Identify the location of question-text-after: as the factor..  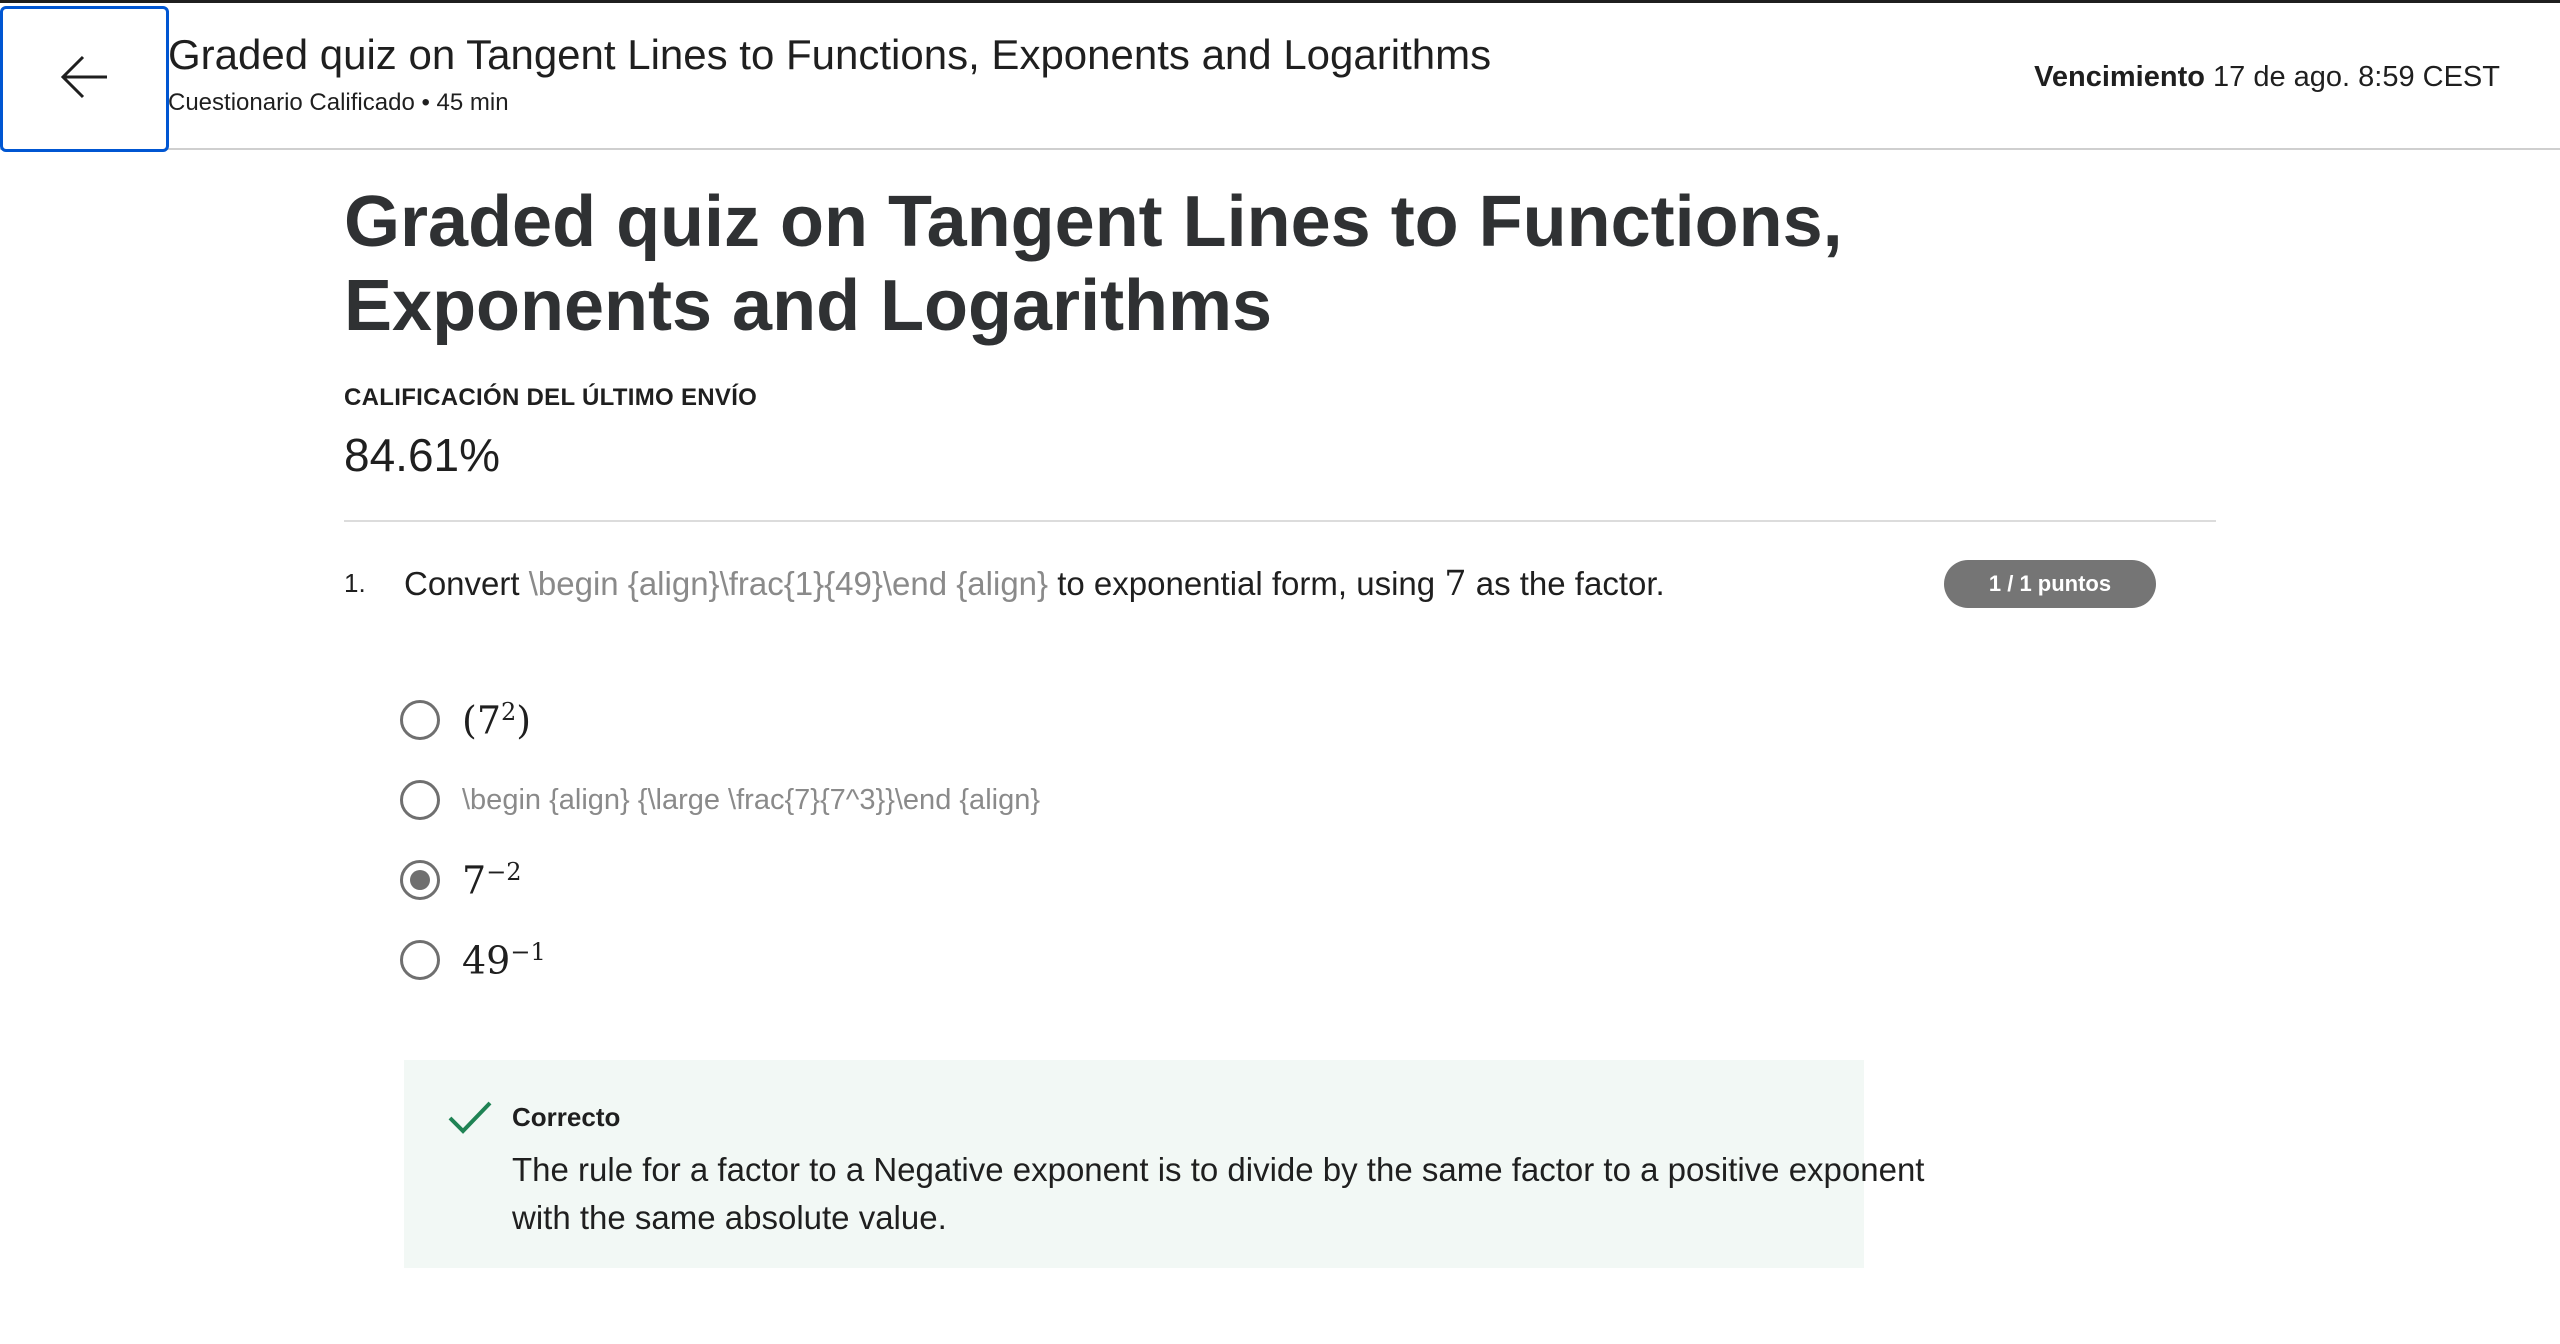
(1565, 583).